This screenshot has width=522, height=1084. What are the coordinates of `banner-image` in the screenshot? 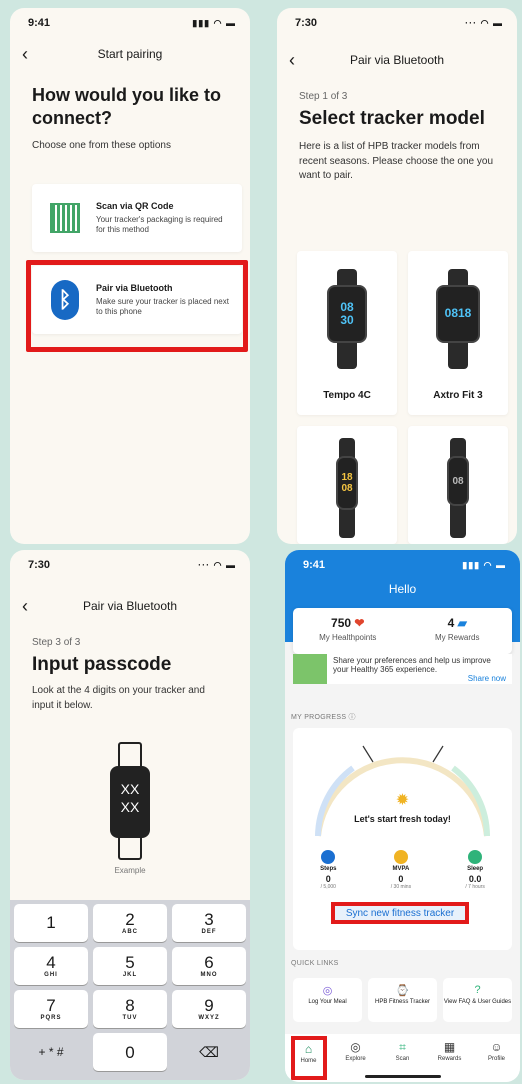 It's located at (310, 669).